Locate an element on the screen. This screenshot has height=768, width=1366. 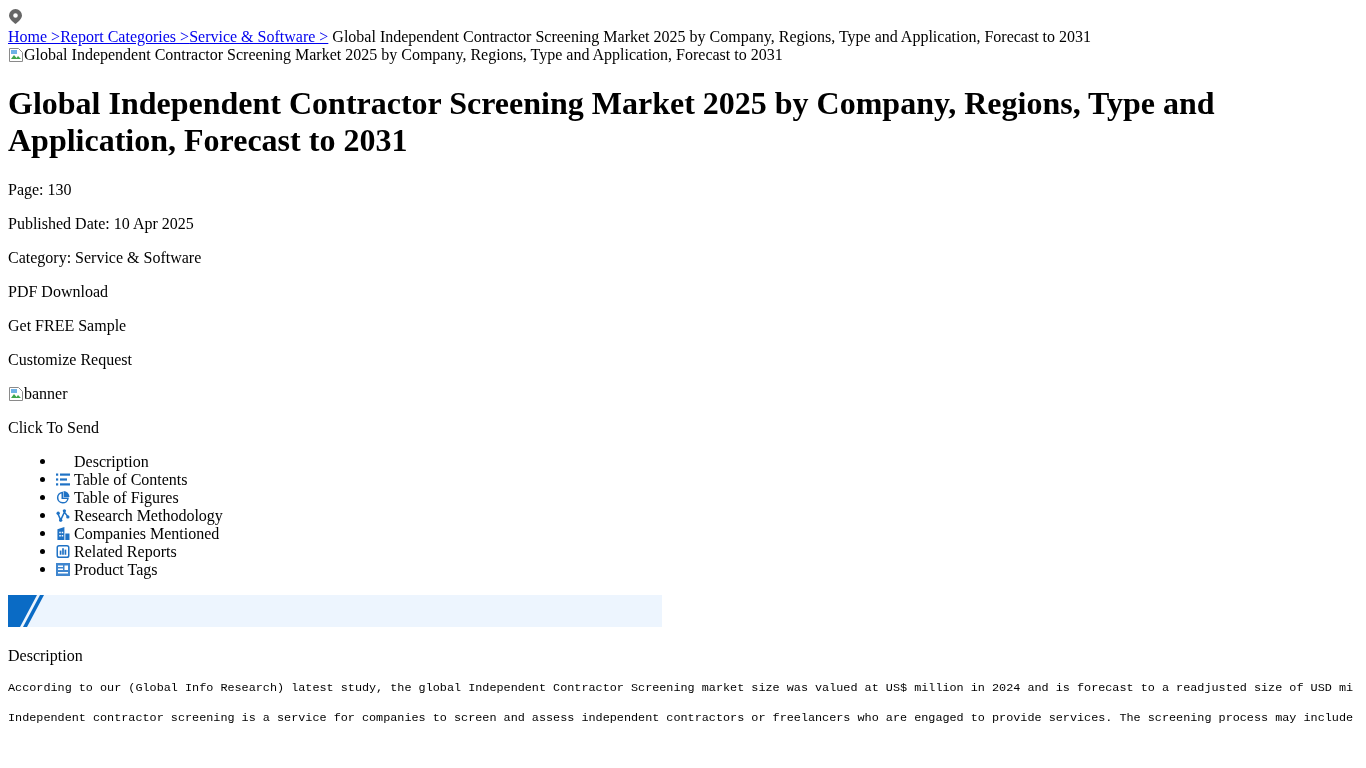
diagonal-stripe-icon is located at coordinates (26, 610).